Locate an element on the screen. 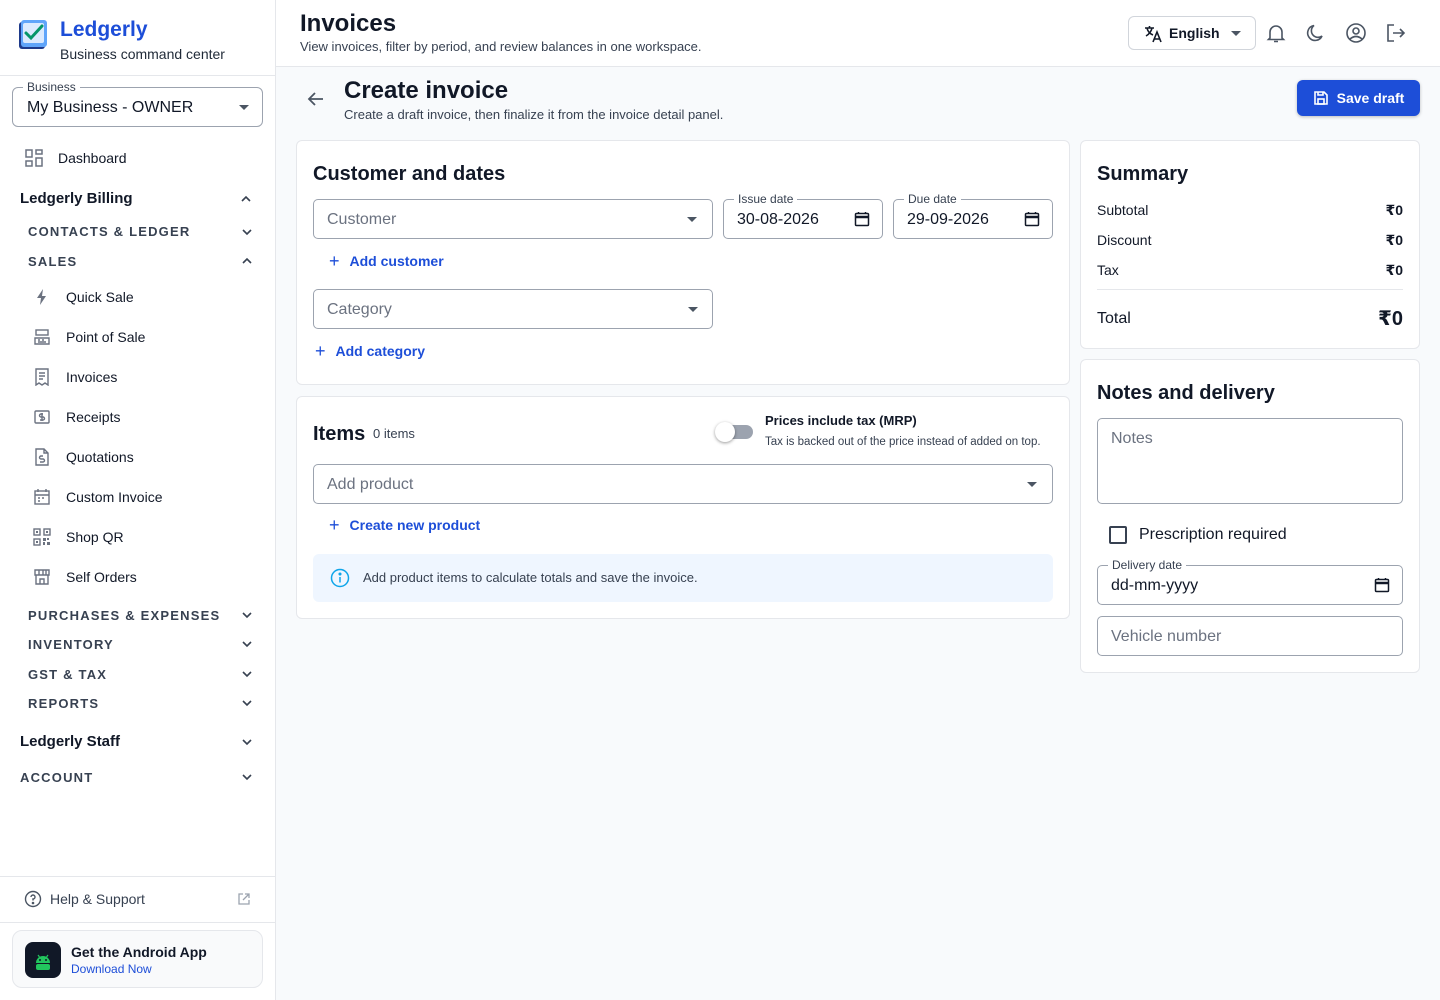 The image size is (1440, 1000). language-select: English is located at coordinates (1192, 33).